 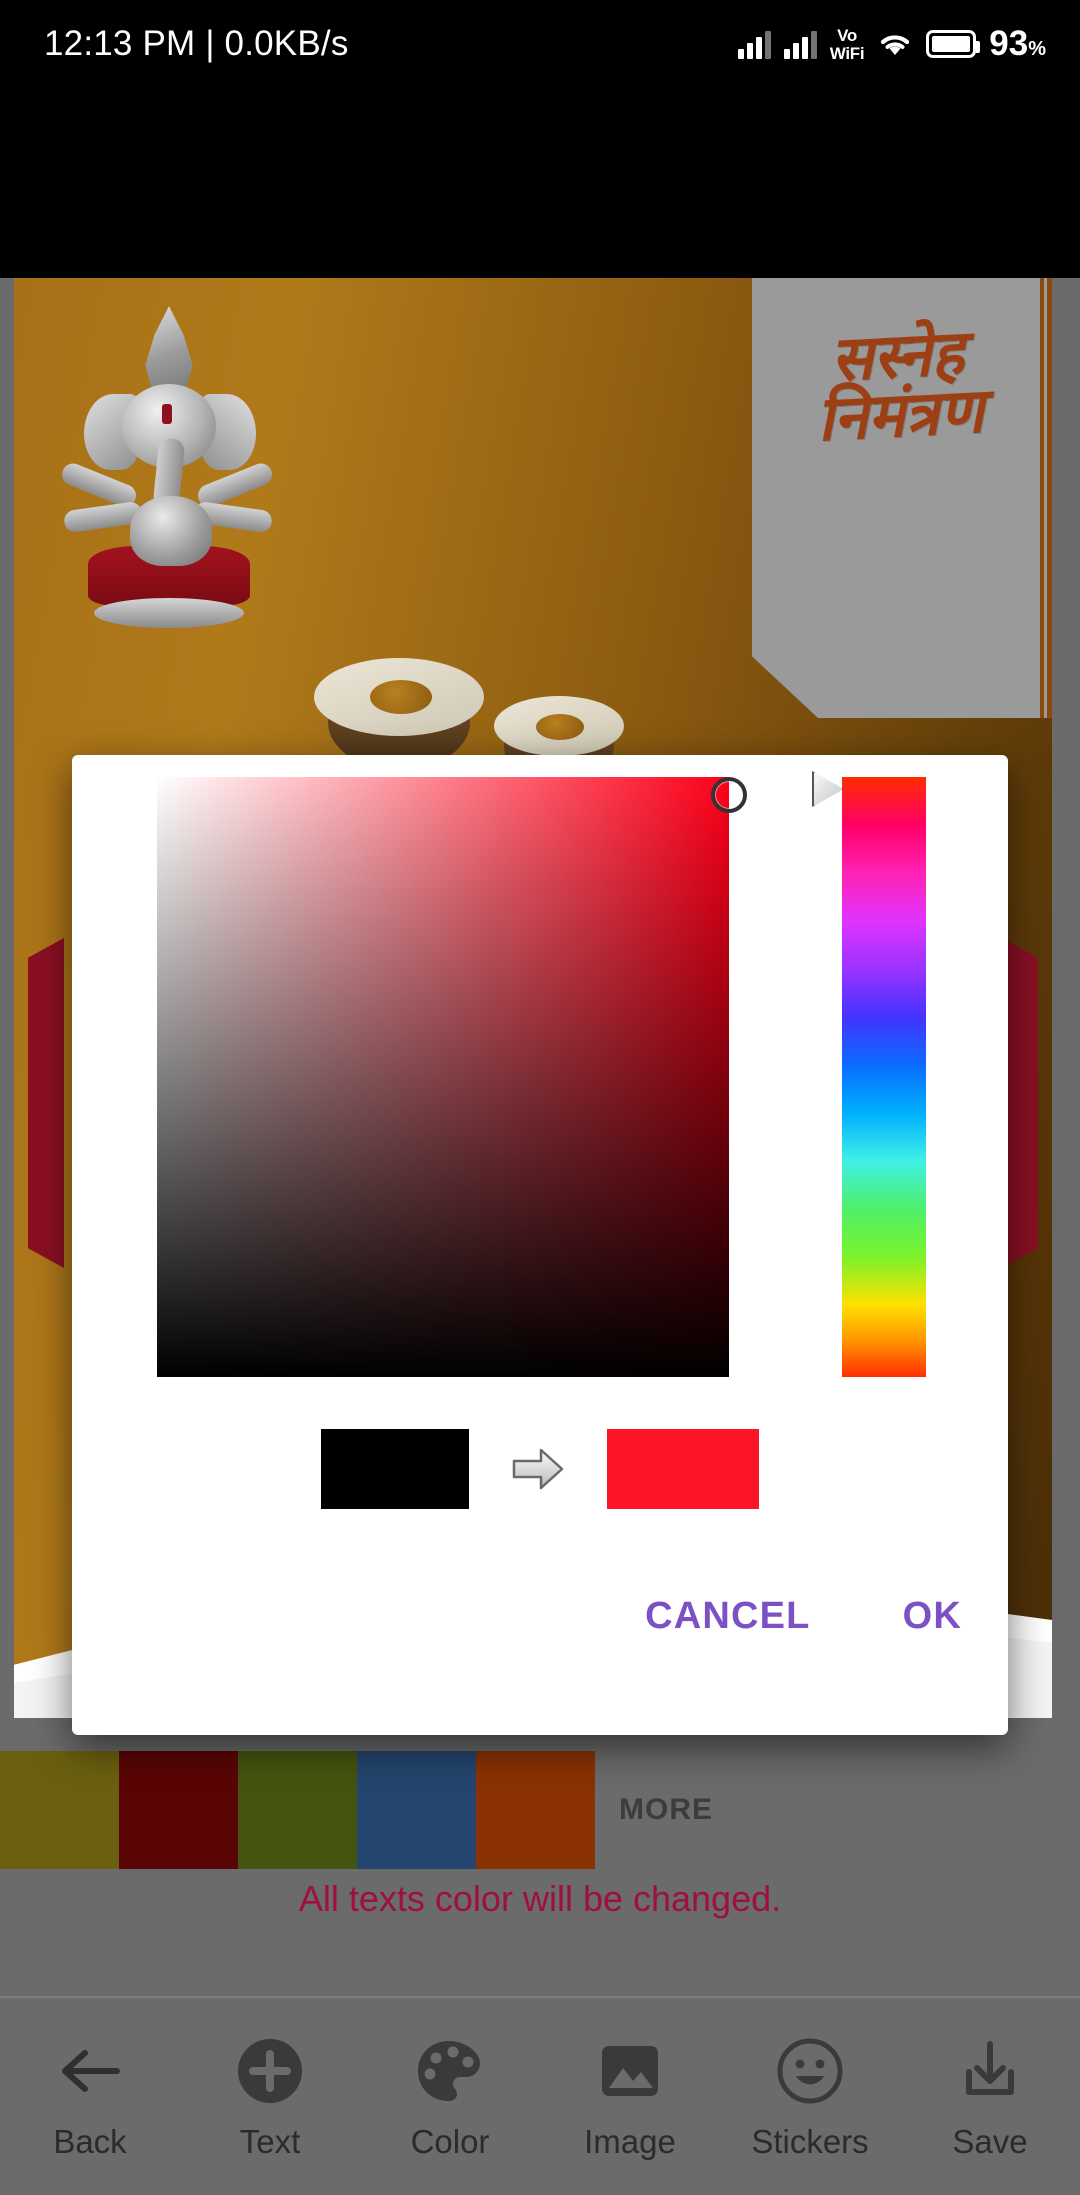 I want to click on volte-wifi-icon: Vo WiFi, so click(x=847, y=44).